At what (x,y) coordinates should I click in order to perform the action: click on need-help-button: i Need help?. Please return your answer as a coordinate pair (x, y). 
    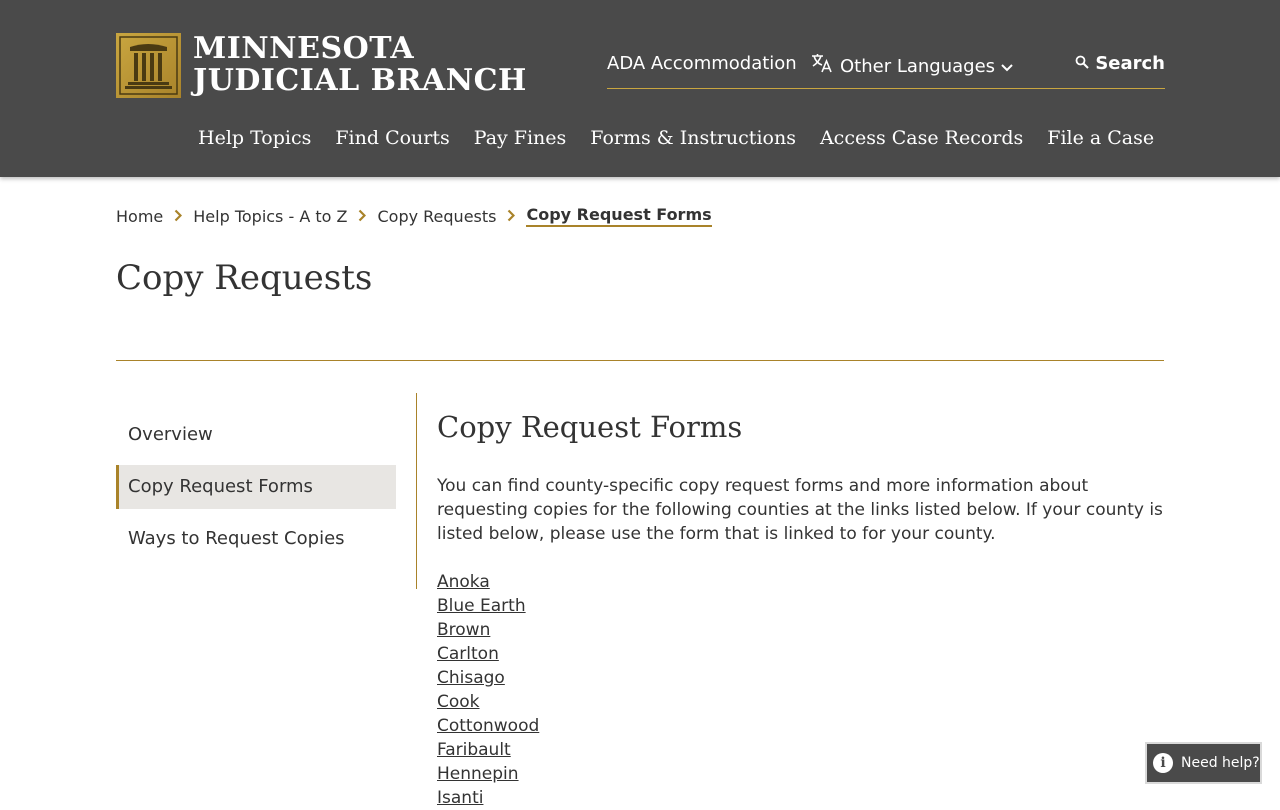
    Looking at the image, I should click on (1203, 763).